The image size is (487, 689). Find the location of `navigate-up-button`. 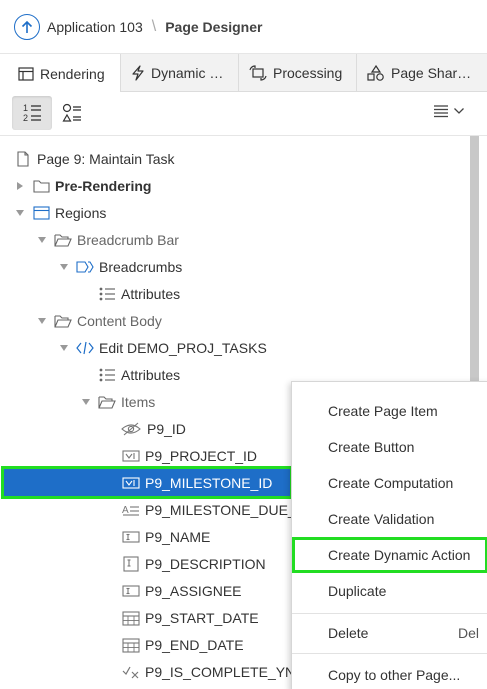

navigate-up-button is located at coordinates (27, 26).